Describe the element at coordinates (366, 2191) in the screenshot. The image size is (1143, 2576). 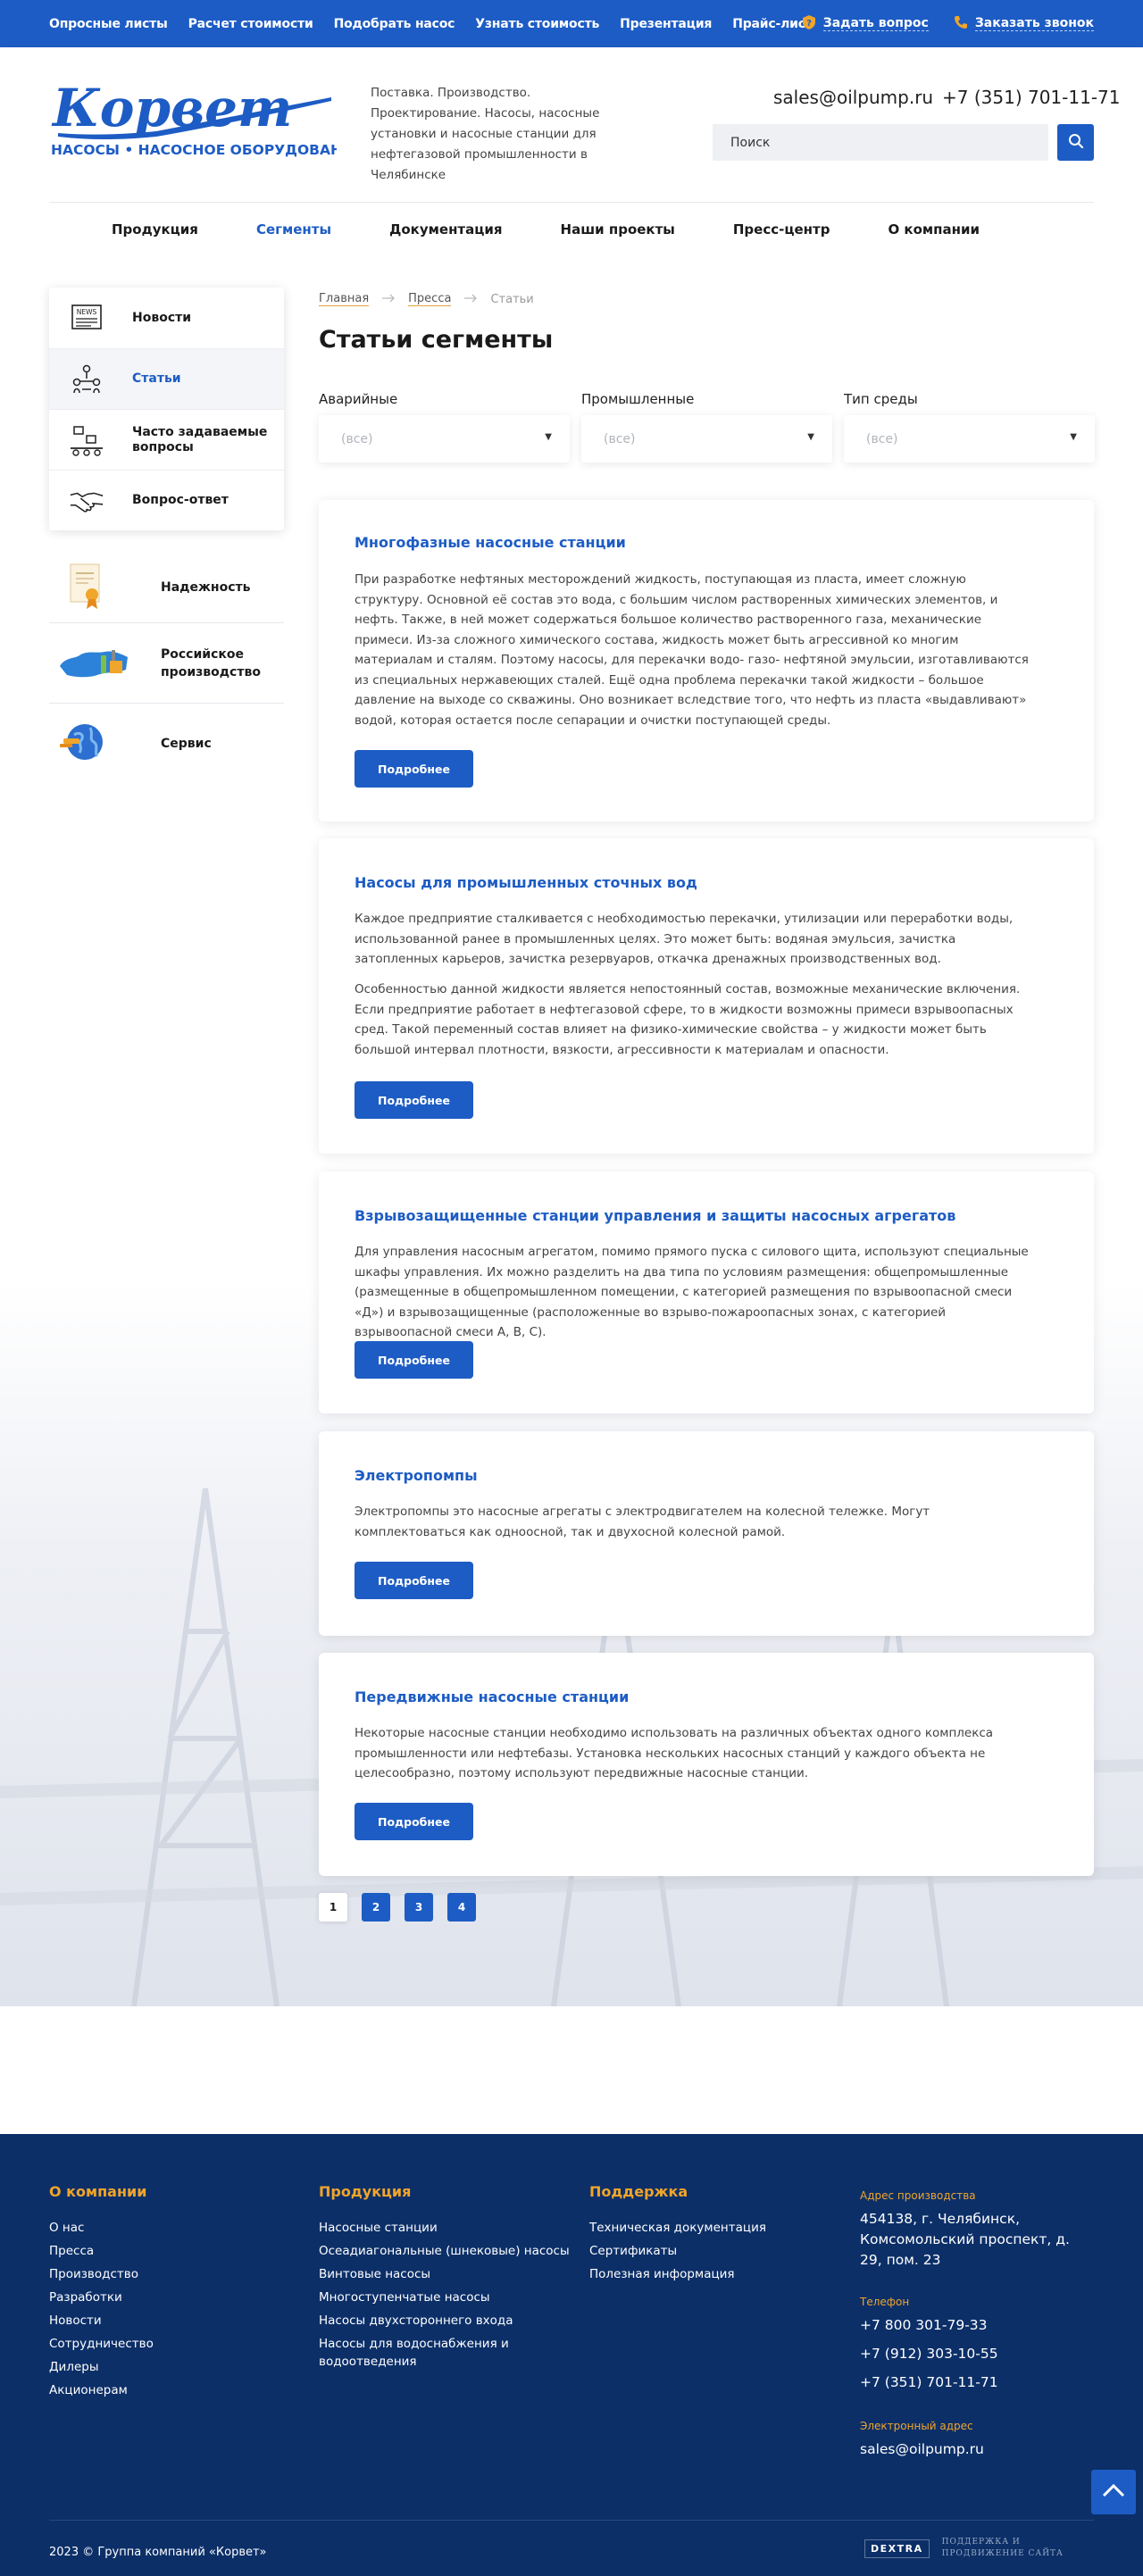
I see `footer-heading: Продукция` at that location.